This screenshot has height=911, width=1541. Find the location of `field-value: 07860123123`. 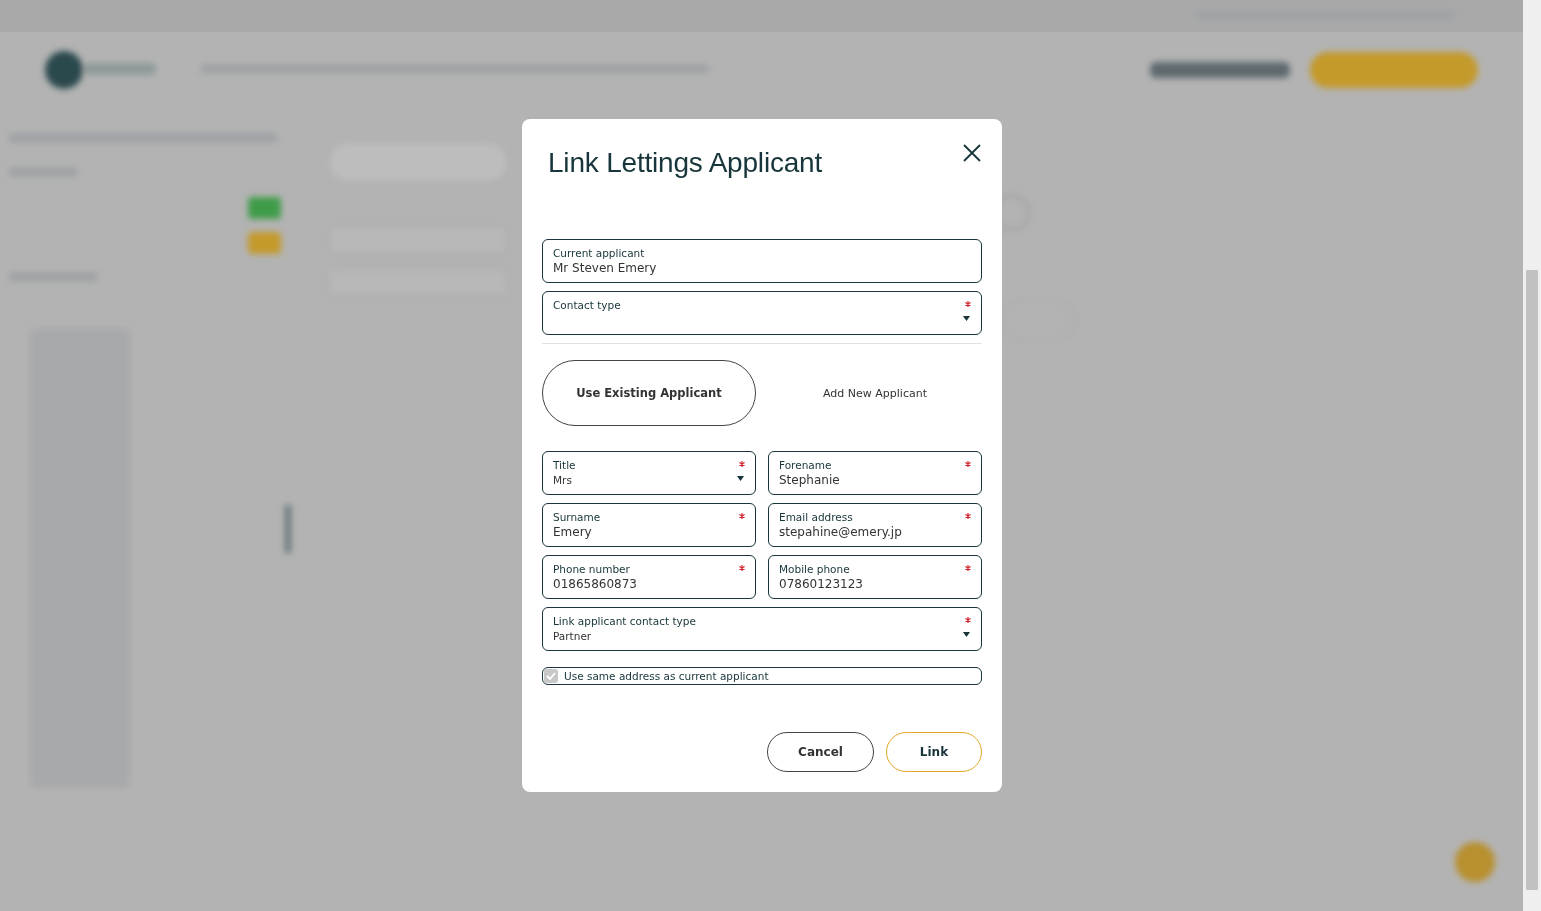

field-value: 07860123123 is located at coordinates (821, 584).